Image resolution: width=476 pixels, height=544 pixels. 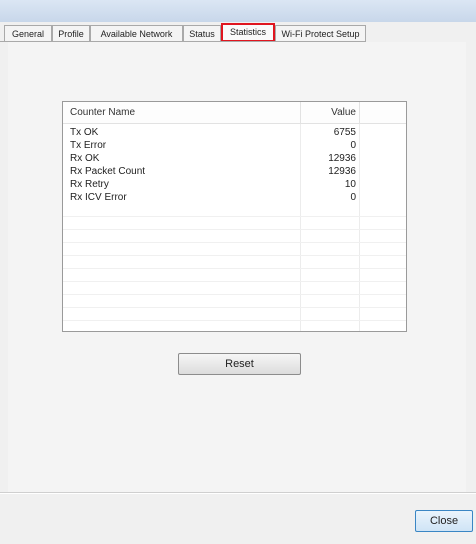 I want to click on table-row: Rx OK 12936, so click(x=234, y=158).